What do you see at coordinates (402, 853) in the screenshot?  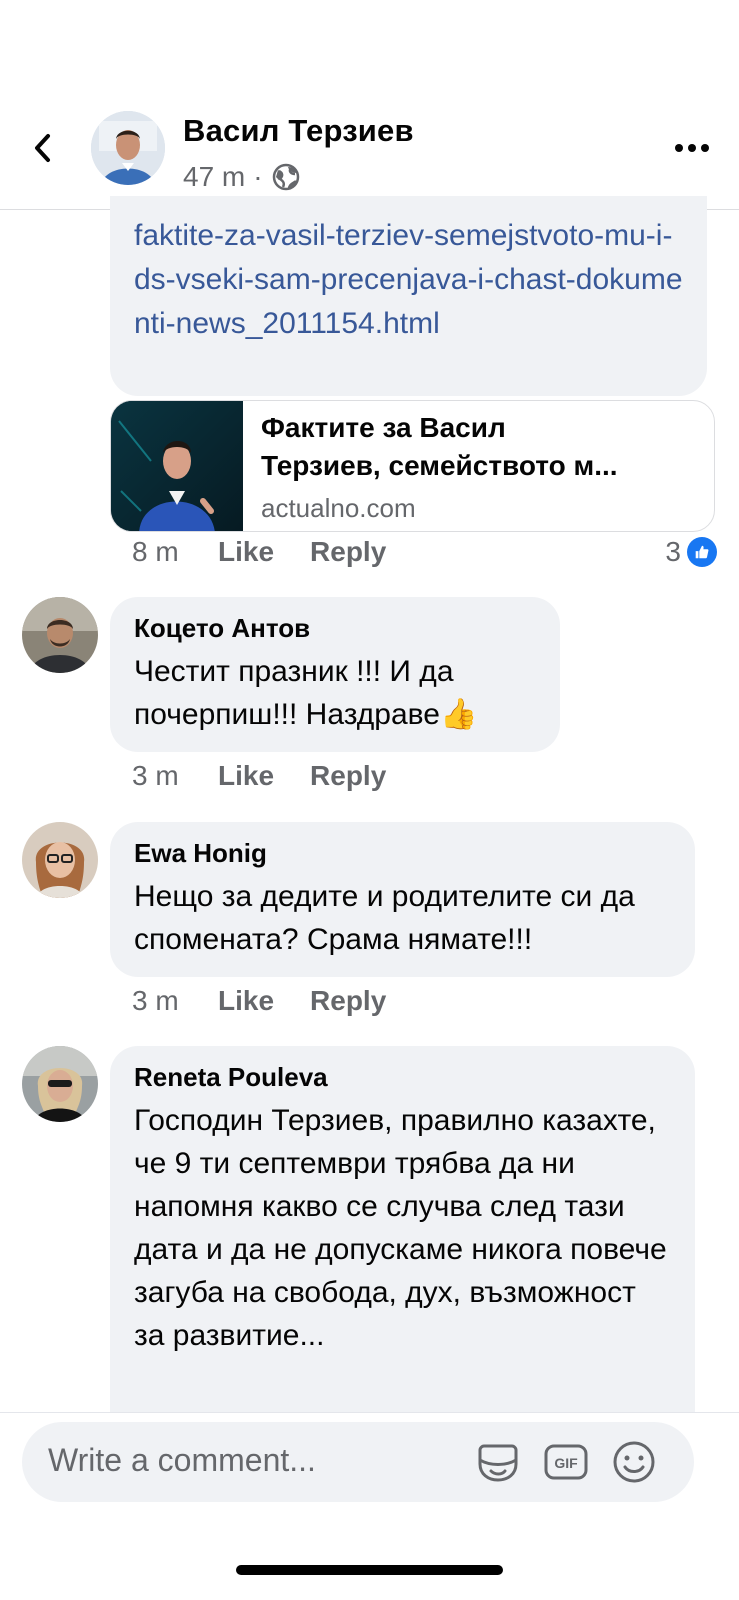 I see `comment-author: Ewa Honig` at bounding box center [402, 853].